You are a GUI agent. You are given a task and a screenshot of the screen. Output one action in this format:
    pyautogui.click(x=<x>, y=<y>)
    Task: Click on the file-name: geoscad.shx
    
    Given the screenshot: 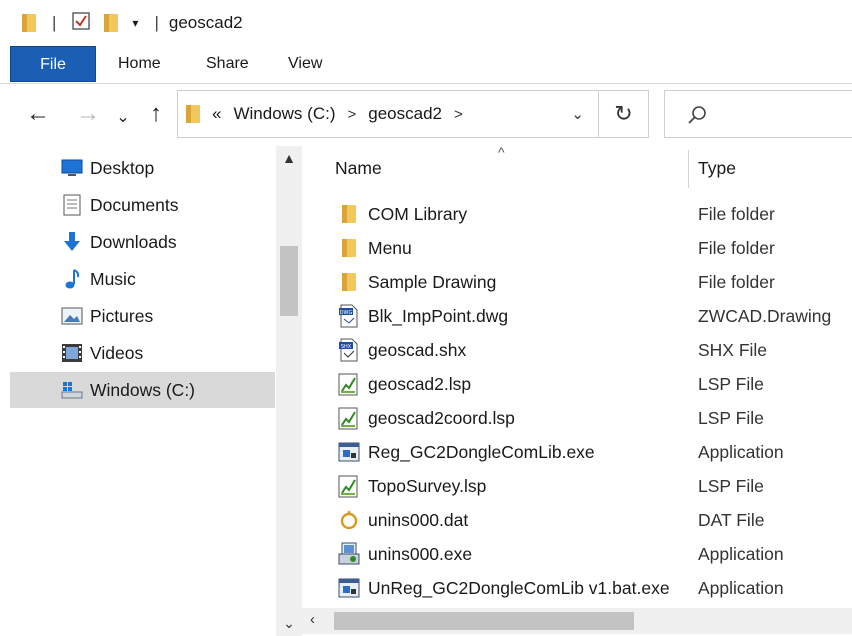 What is the action you would take?
    pyautogui.click(x=417, y=350)
    